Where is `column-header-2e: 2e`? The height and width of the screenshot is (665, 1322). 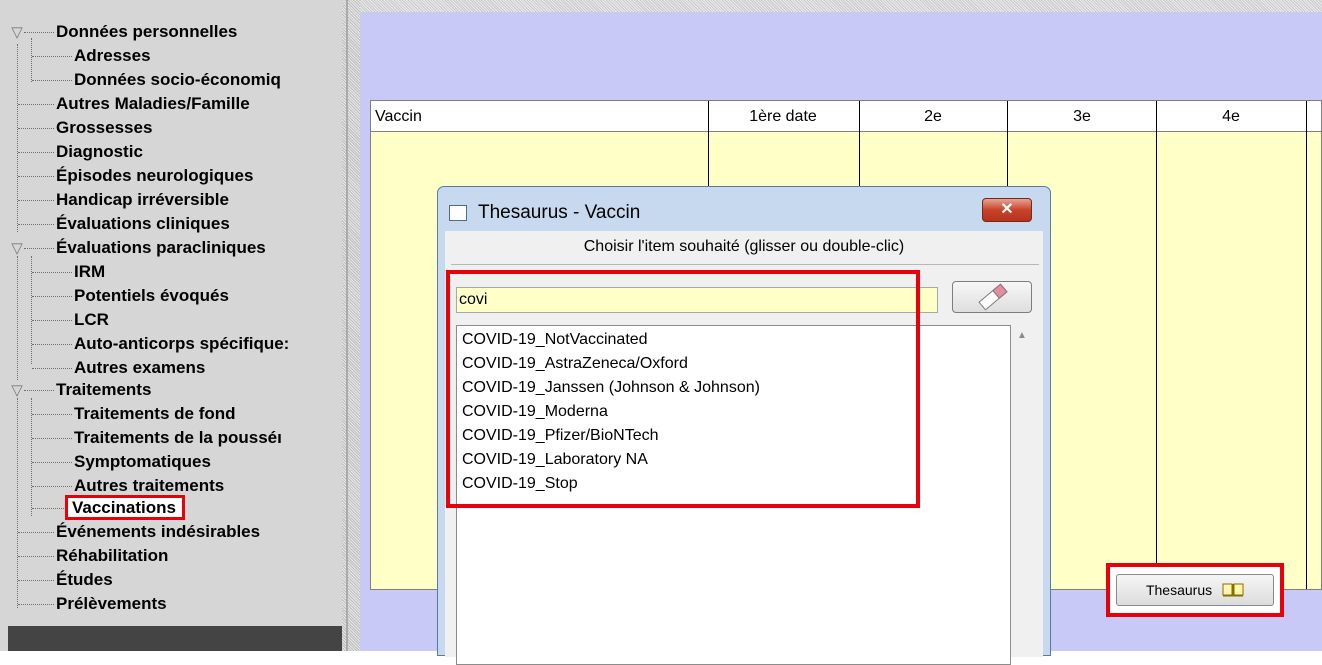
column-header-2e: 2e is located at coordinates (933, 116).